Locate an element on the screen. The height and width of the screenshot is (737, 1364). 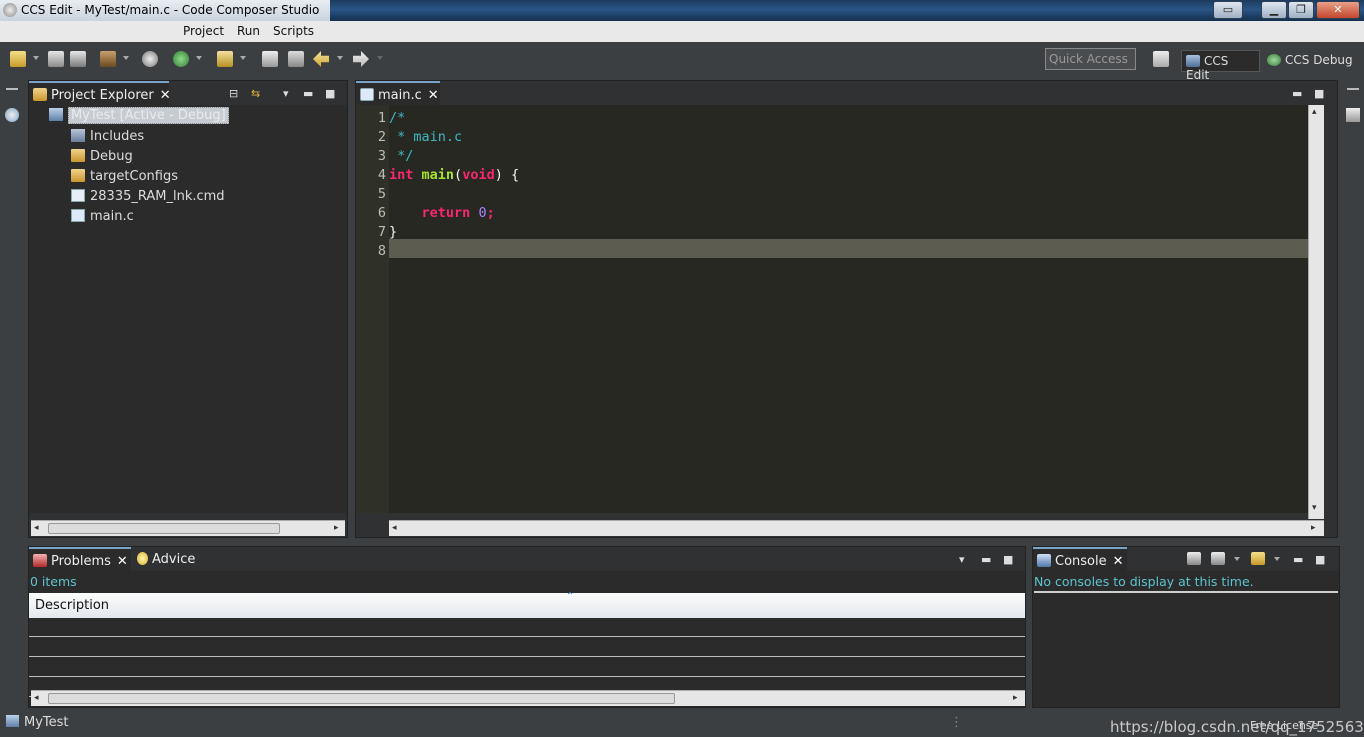
quick-access-input: Quick Access is located at coordinates (1090, 59).